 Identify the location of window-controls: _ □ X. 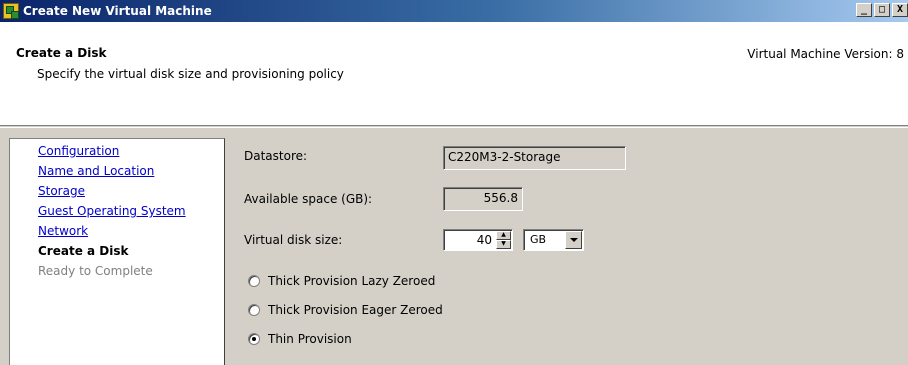
(881, 10).